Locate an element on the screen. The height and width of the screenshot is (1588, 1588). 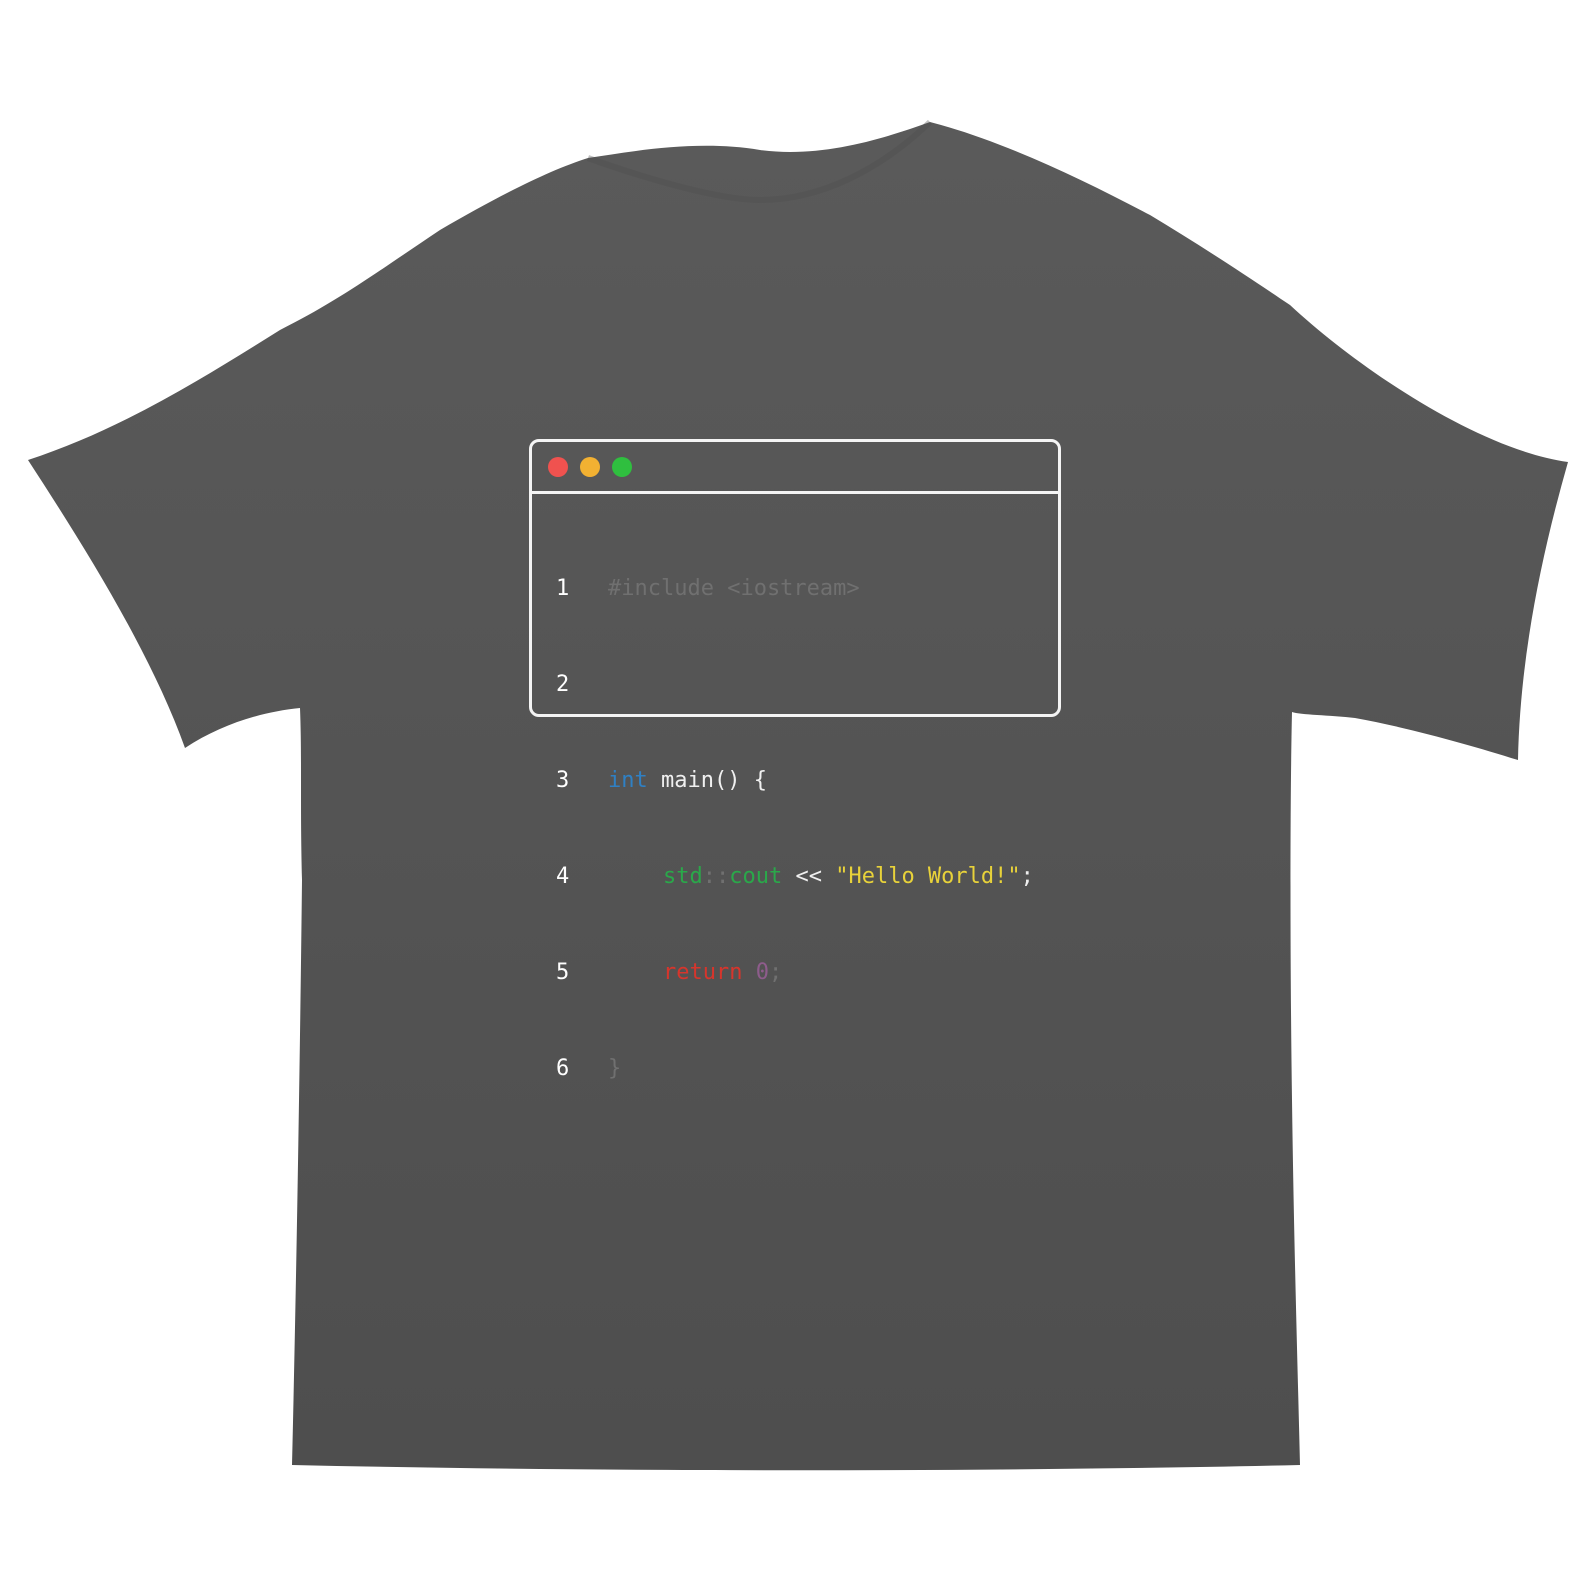
code-line-6: 6} is located at coordinates (795, 1069).